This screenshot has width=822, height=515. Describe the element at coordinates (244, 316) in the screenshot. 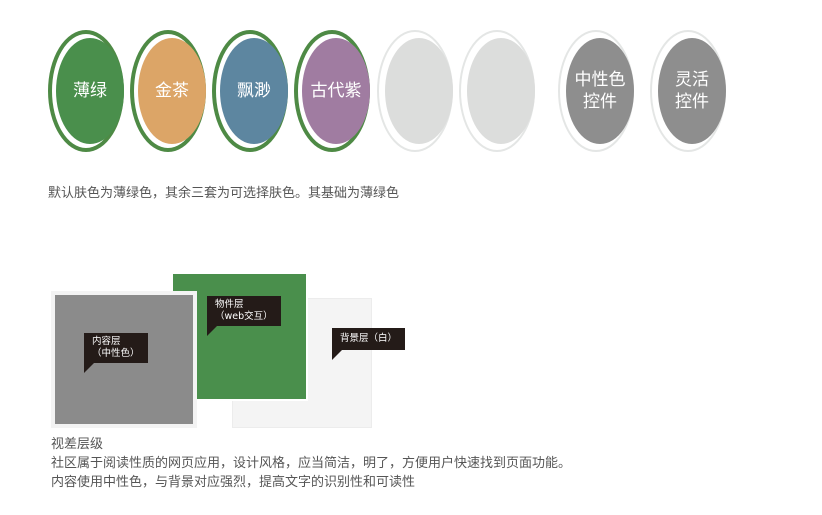

I see `object-layer-tag: 物件层 （web交互）` at that location.